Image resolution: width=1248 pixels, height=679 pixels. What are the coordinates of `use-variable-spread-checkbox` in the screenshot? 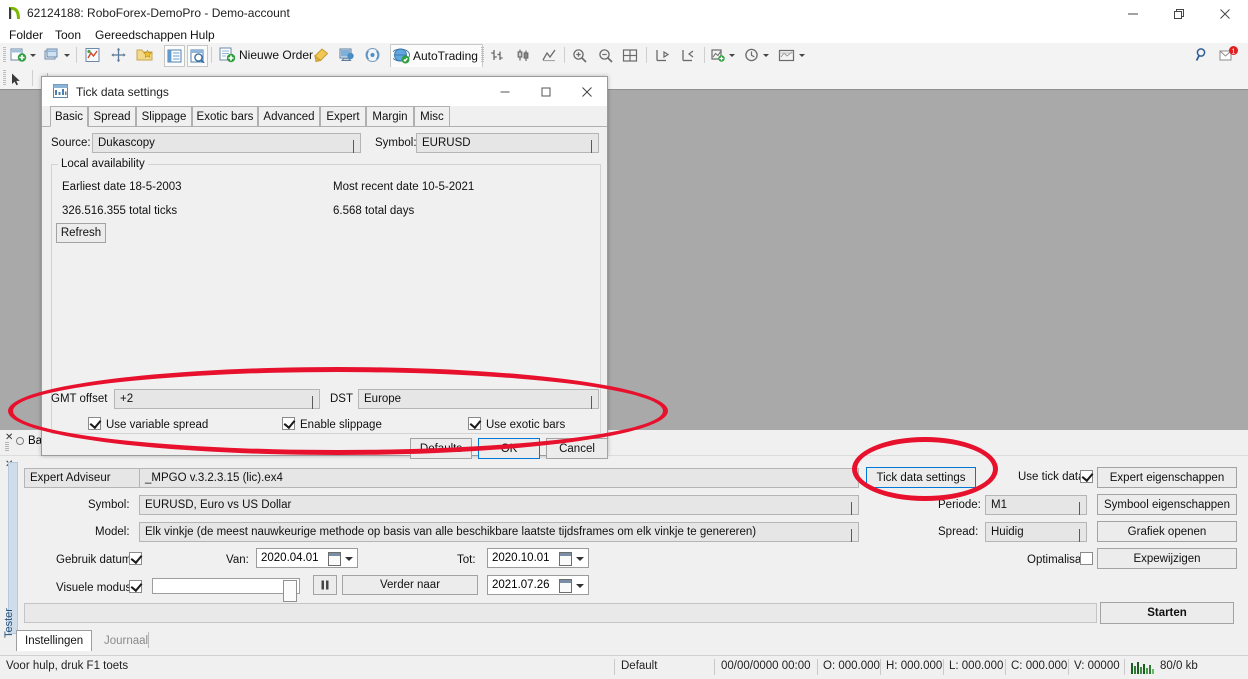 It's located at (94, 423).